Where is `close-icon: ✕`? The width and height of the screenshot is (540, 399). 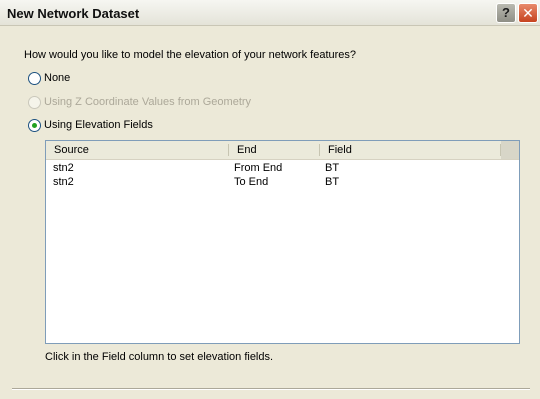 close-icon: ✕ is located at coordinates (528, 13).